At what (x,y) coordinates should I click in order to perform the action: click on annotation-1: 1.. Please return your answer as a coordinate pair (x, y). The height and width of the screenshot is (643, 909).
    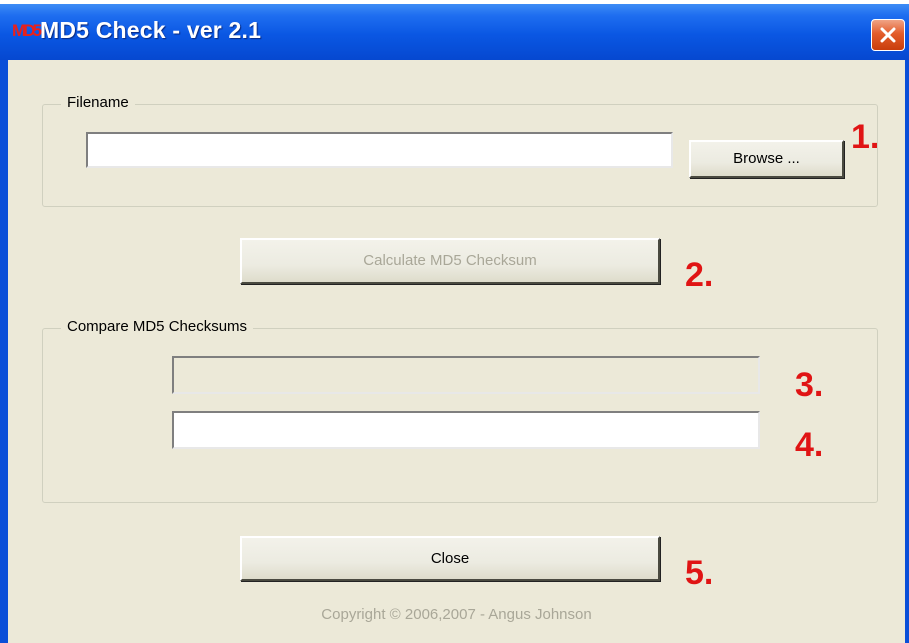
    Looking at the image, I should click on (865, 137).